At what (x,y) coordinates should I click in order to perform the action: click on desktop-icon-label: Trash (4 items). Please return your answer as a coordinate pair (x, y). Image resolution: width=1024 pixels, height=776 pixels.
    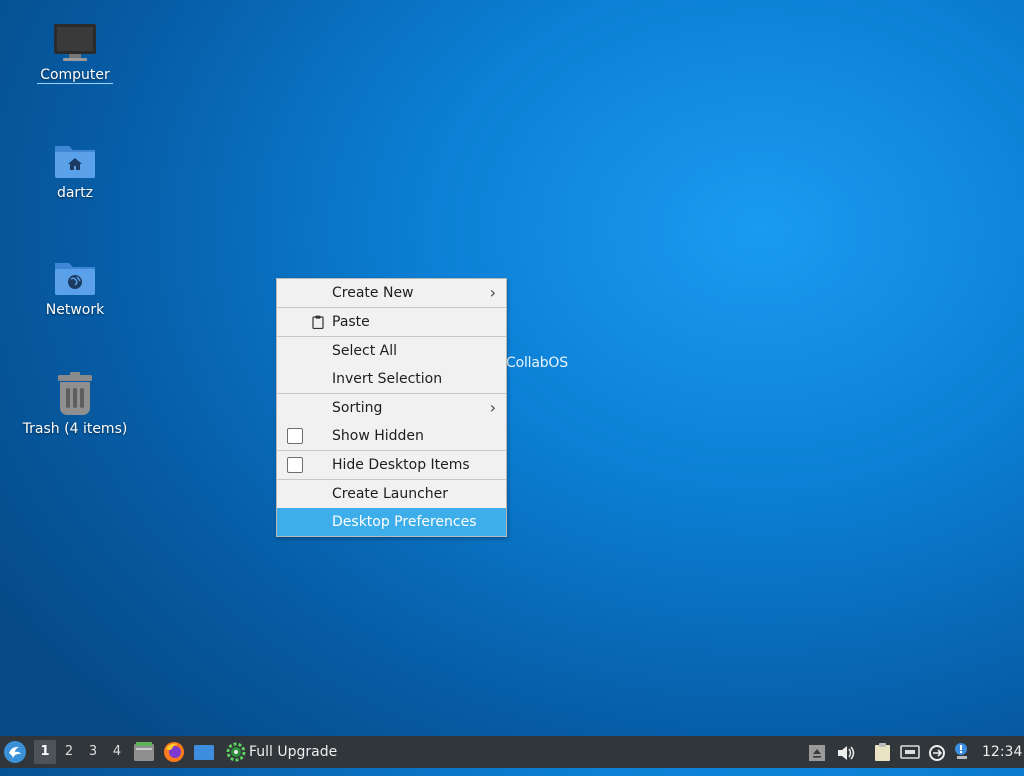
    Looking at the image, I should click on (75, 429).